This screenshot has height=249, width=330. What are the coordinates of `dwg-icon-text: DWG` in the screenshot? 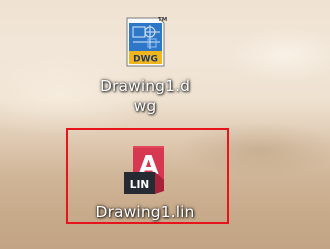 It's located at (145, 59).